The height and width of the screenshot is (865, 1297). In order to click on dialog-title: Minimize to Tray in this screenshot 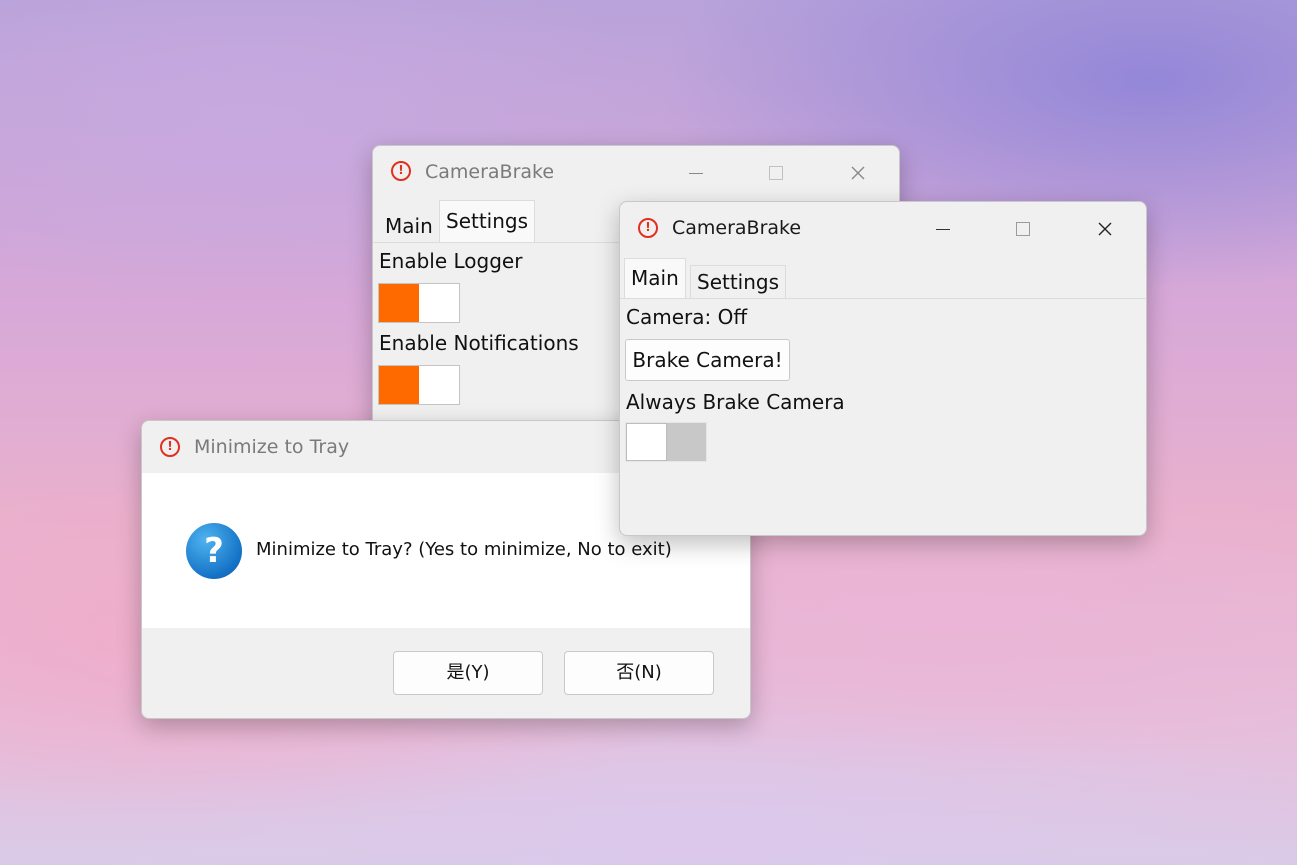, I will do `click(272, 447)`.